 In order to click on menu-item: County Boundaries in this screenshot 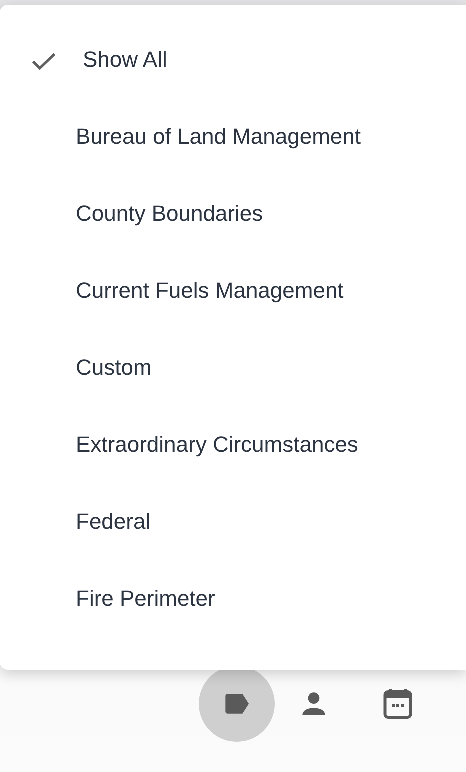, I will do `click(233, 213)`.